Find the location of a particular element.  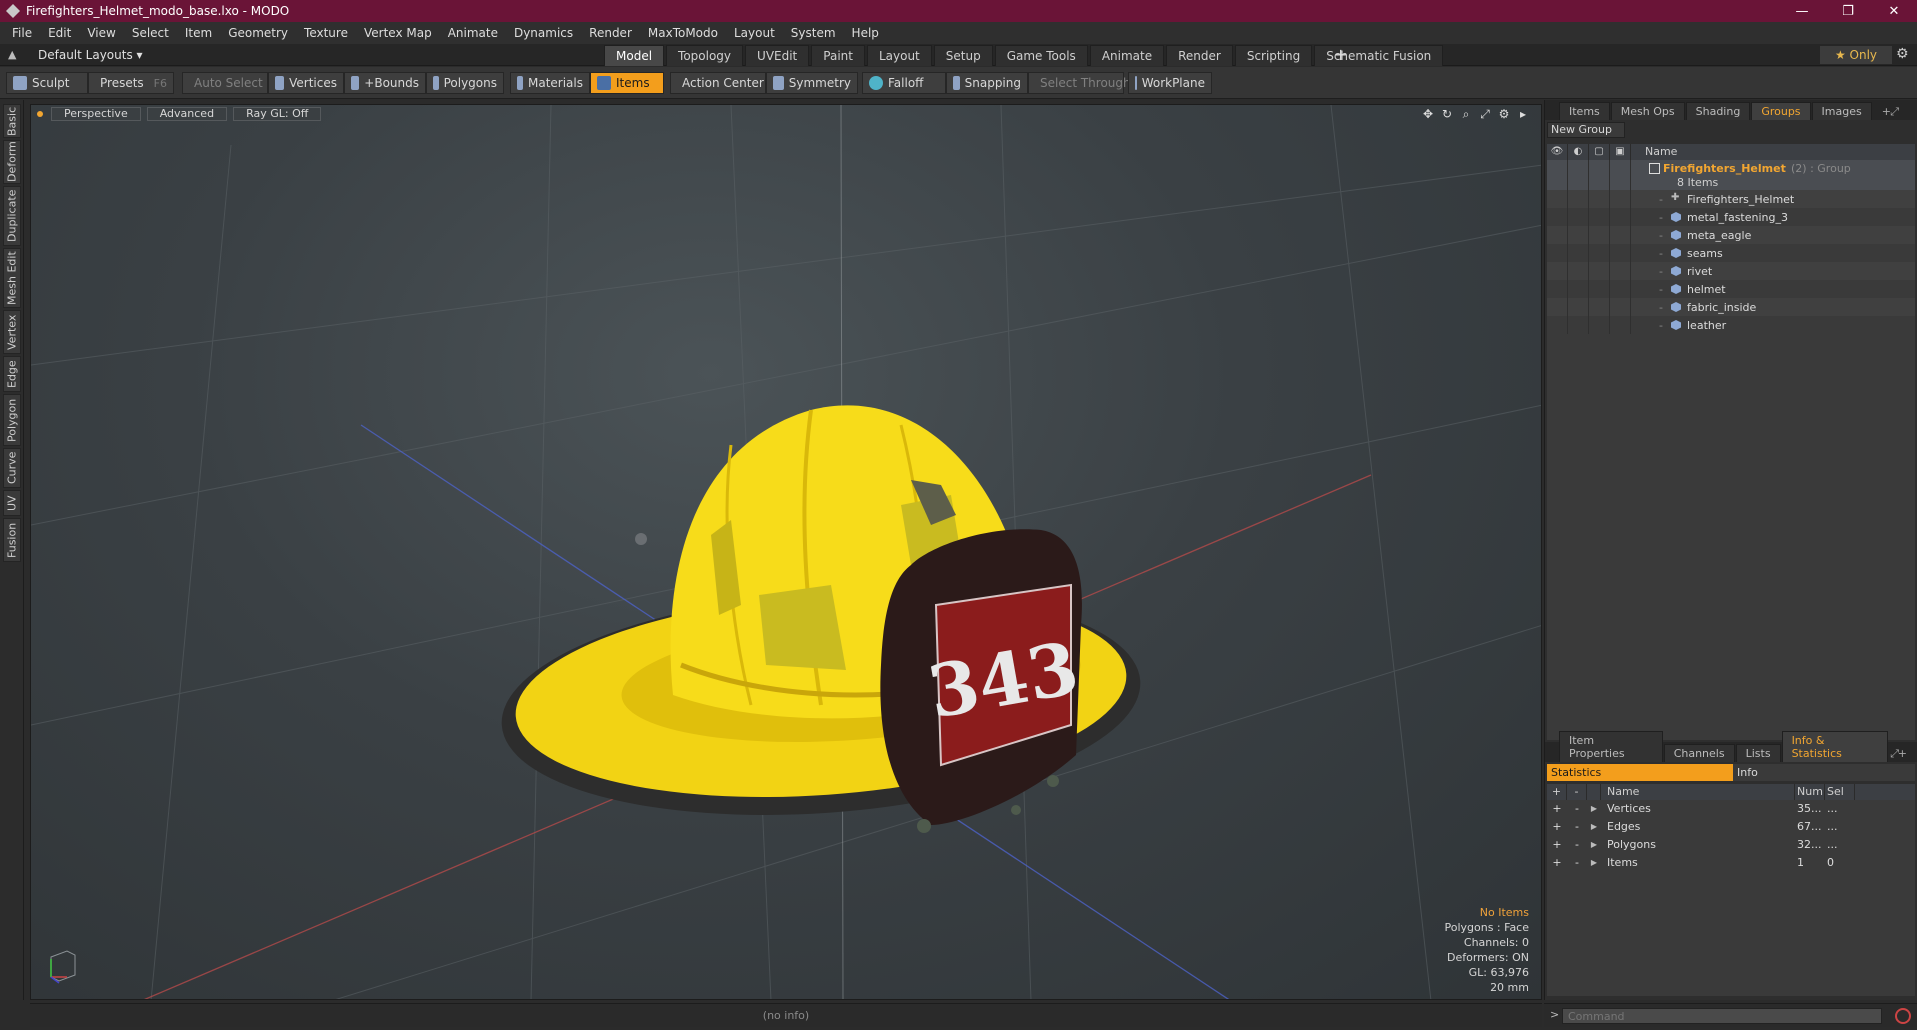

tab-model: Model is located at coordinates (634, 55).